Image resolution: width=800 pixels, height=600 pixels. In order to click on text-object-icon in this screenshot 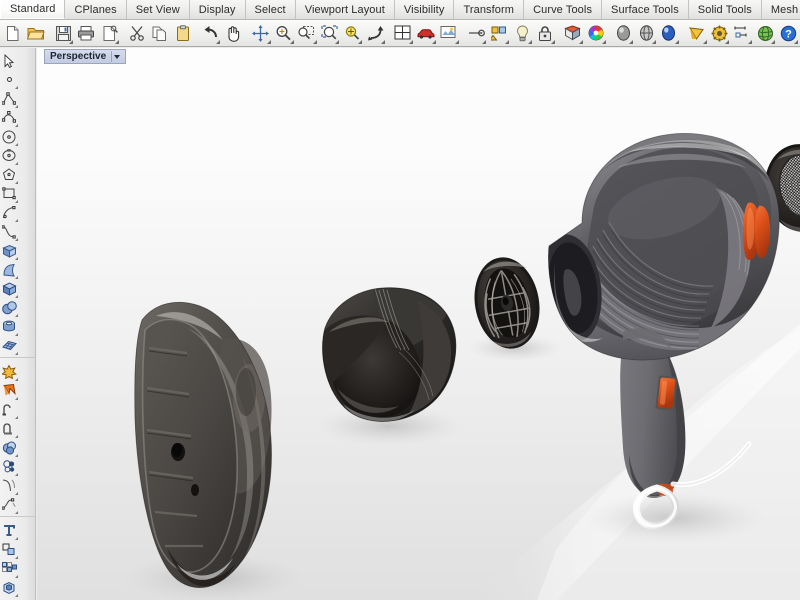, I will do `click(9, 530)`.